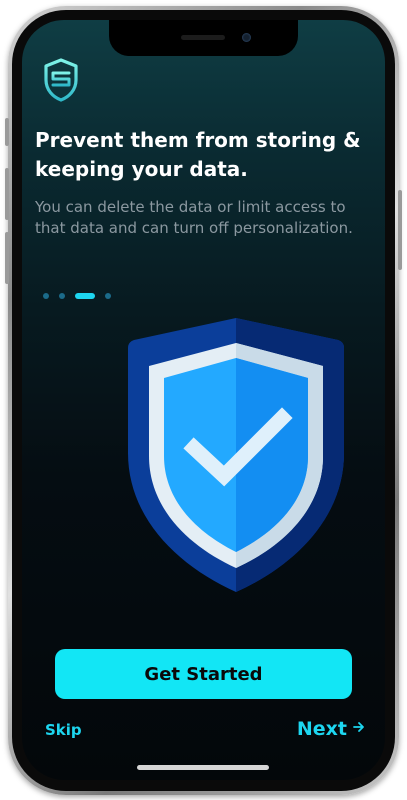 This screenshot has height=800, width=407. I want to click on page-indicator, so click(82, 296).